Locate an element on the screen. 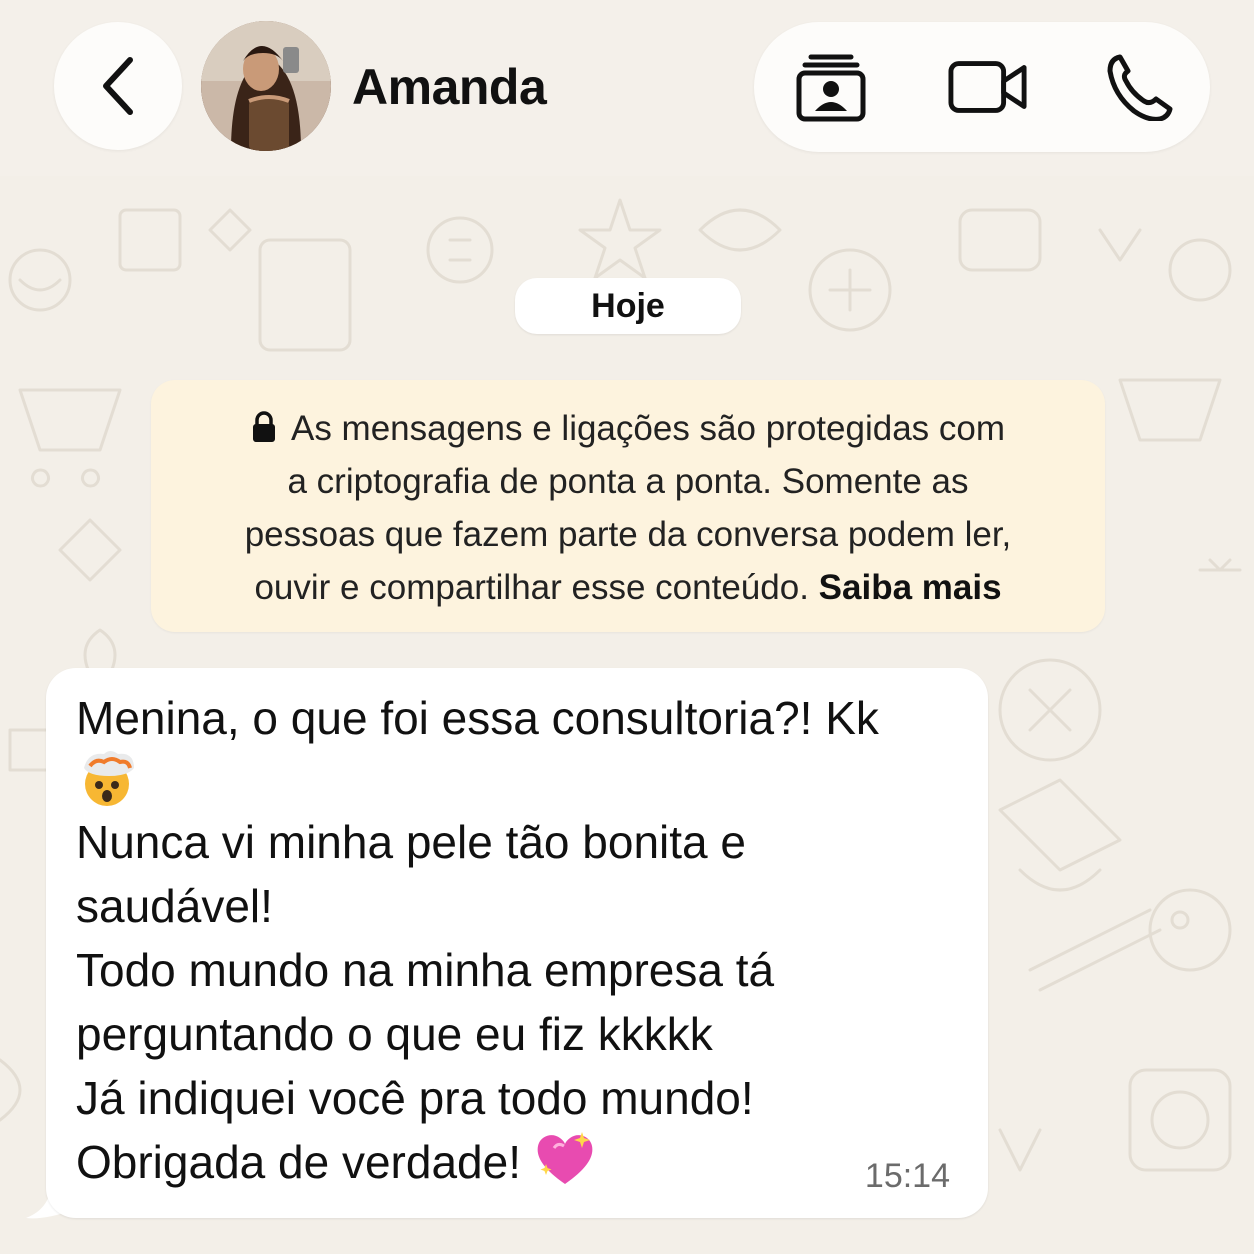 Image resolution: width=1254 pixels, height=1254 pixels. chat-header: Amanda is located at coordinates (627, 88).